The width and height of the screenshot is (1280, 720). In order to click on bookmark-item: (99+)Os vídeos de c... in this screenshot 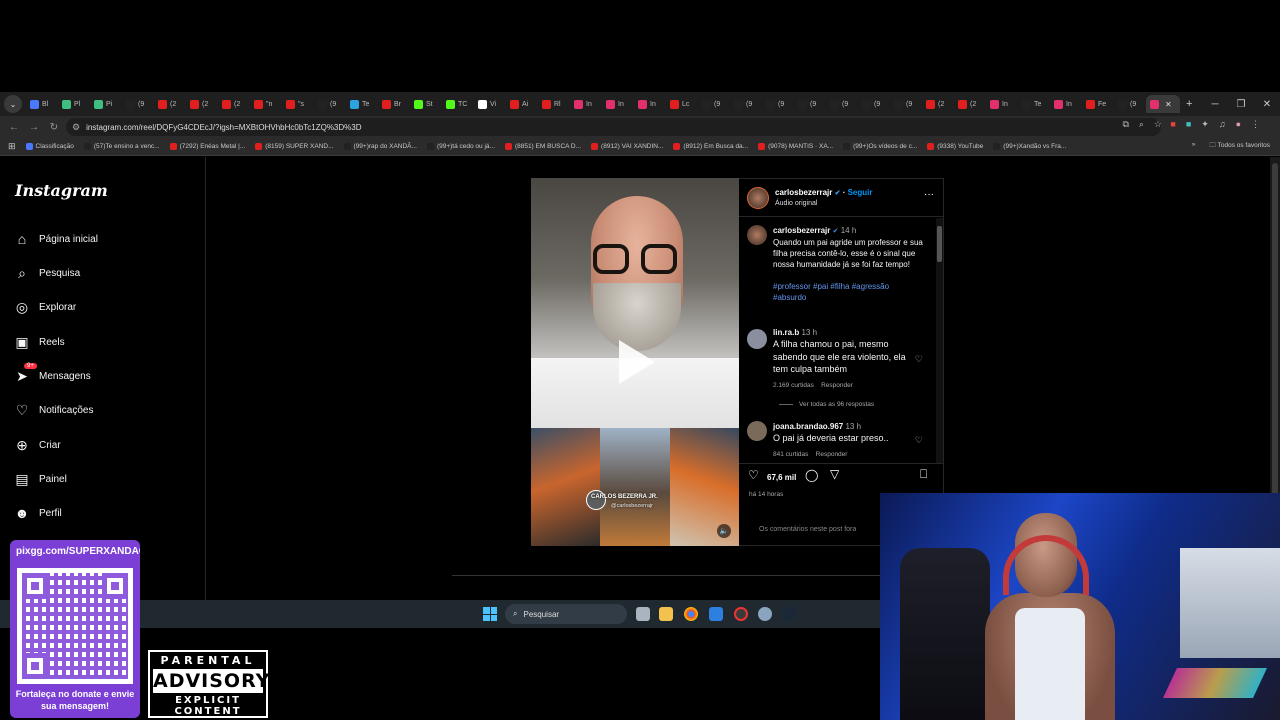, I will do `click(880, 146)`.